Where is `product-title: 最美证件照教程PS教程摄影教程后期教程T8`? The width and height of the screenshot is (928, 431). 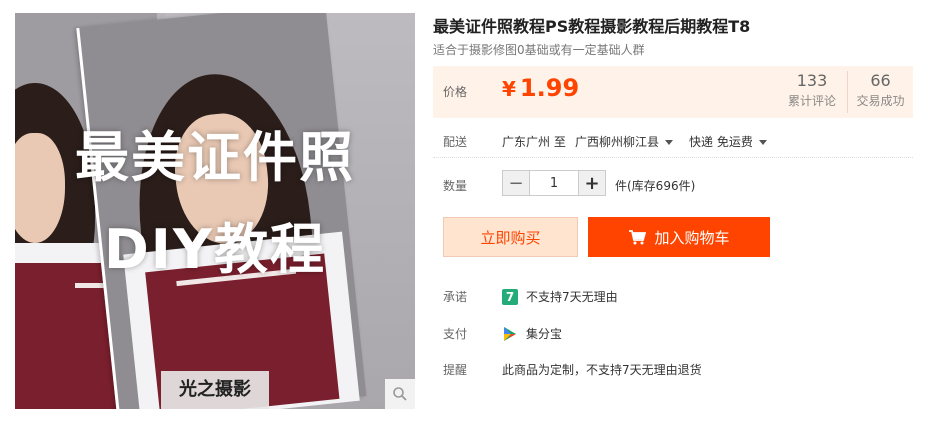
product-title: 最美证件照教程PS教程摄影教程后期教程T8 is located at coordinates (592, 26).